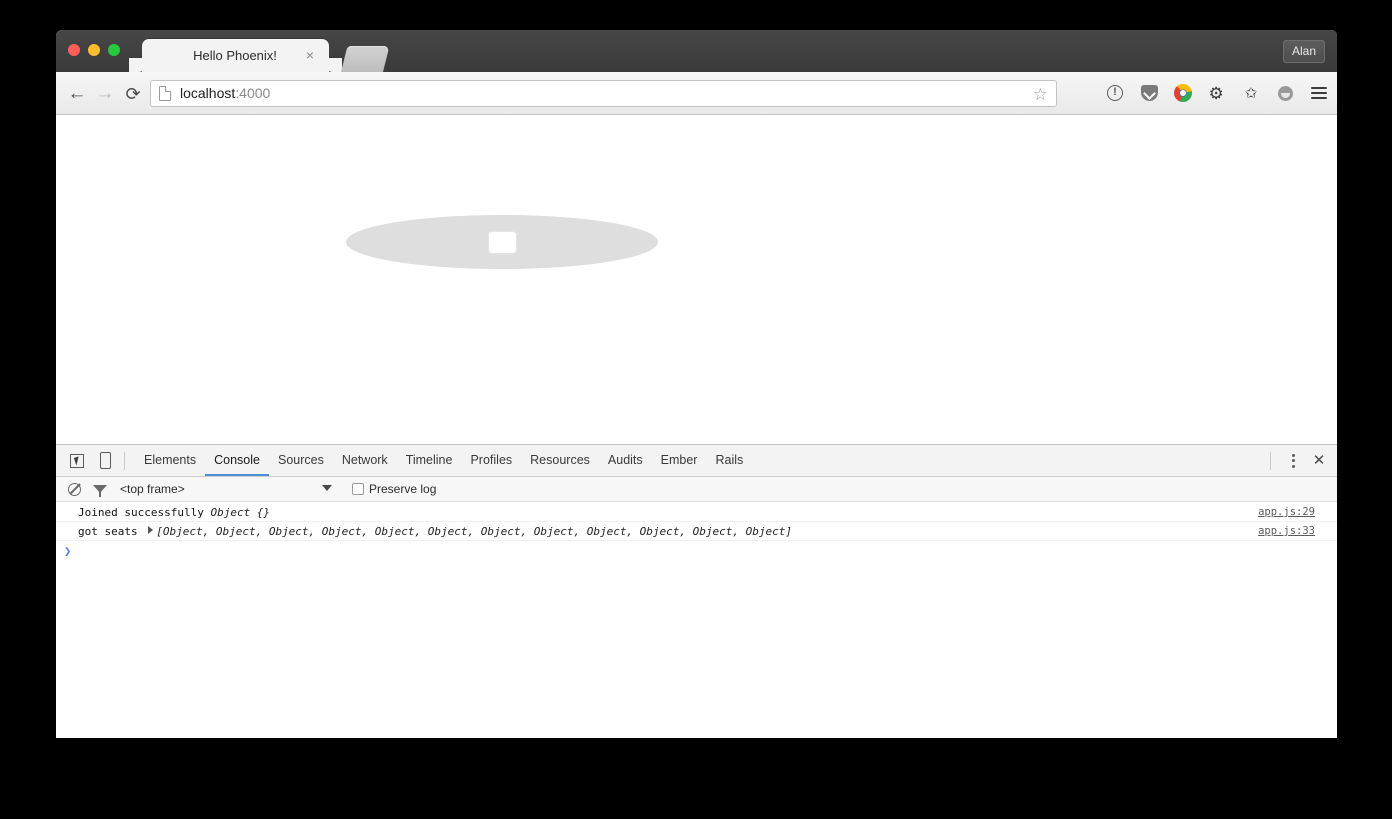 This screenshot has width=1392, height=819. Describe the element at coordinates (253, 93) in the screenshot. I see `url-port: :4000` at that location.